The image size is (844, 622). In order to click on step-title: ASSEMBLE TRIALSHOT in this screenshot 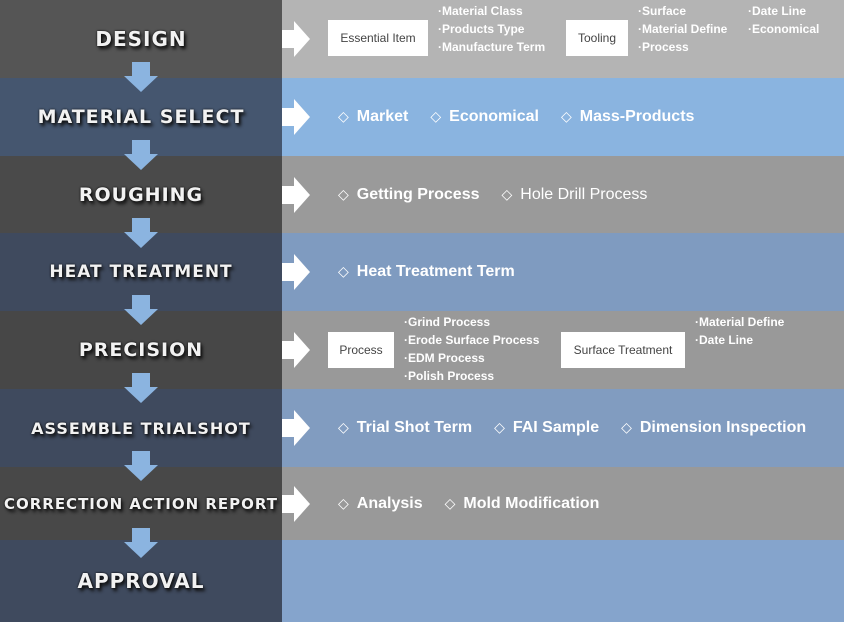, I will do `click(141, 428)`.